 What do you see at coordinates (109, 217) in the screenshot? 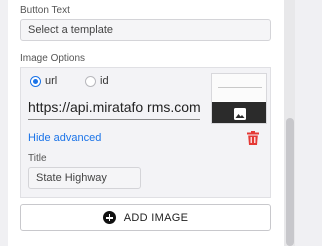
I see `add-circle-icon` at bounding box center [109, 217].